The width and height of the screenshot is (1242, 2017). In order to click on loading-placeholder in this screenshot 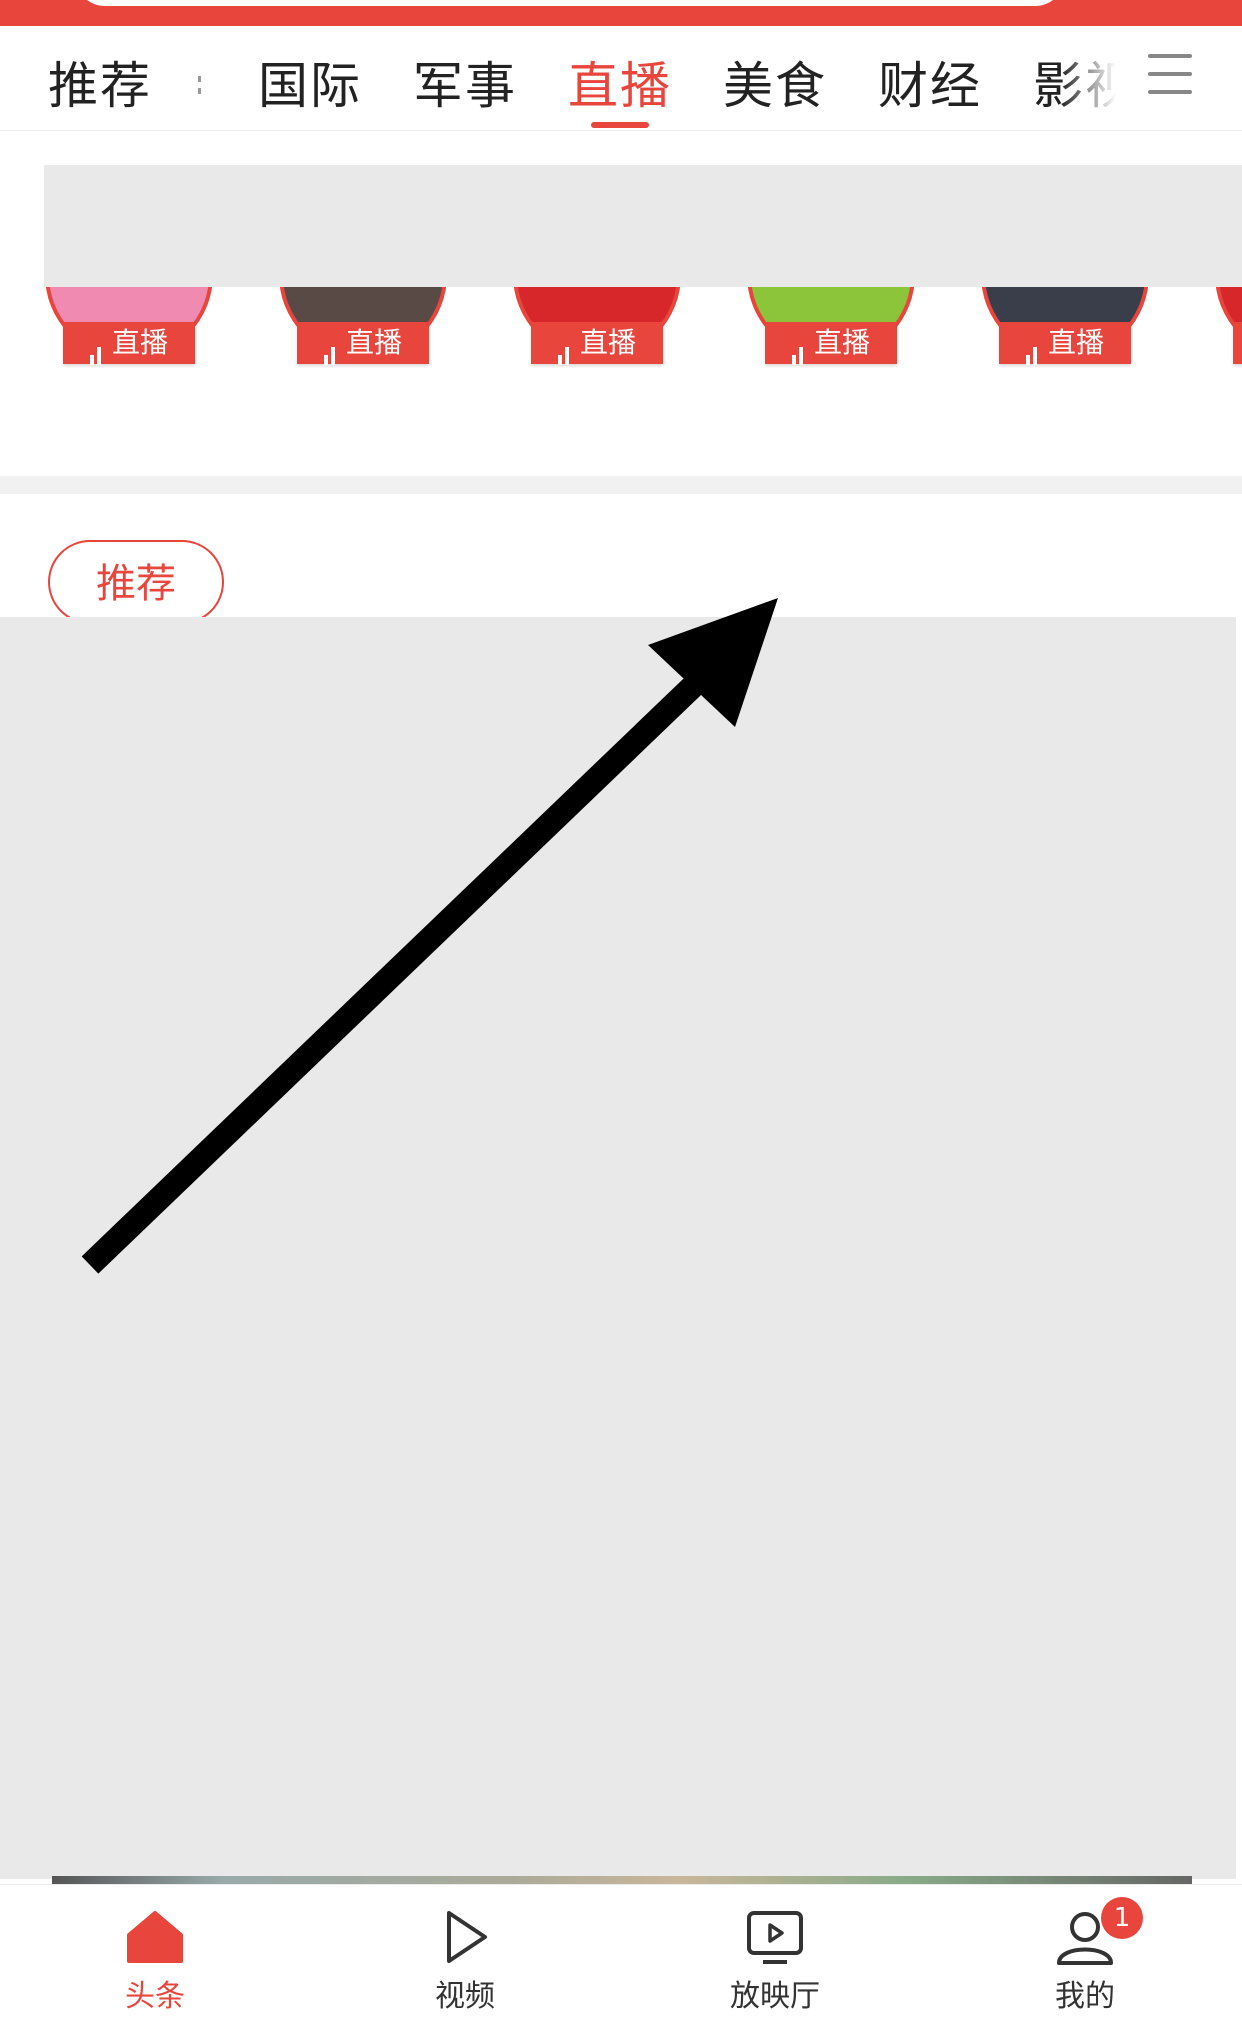, I will do `click(643, 226)`.